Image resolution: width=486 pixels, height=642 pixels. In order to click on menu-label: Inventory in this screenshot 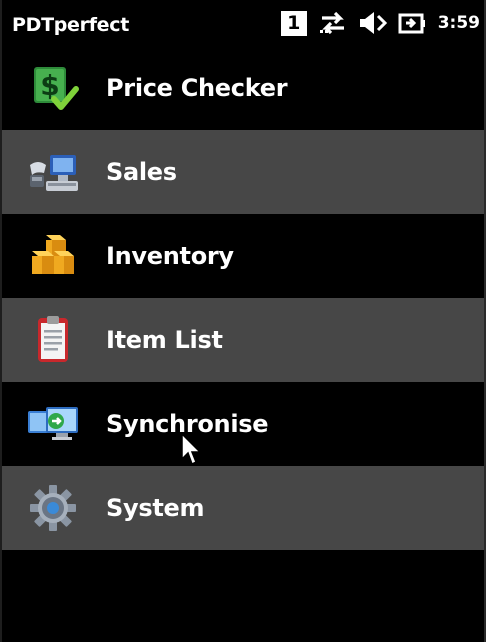, I will do `click(170, 256)`.